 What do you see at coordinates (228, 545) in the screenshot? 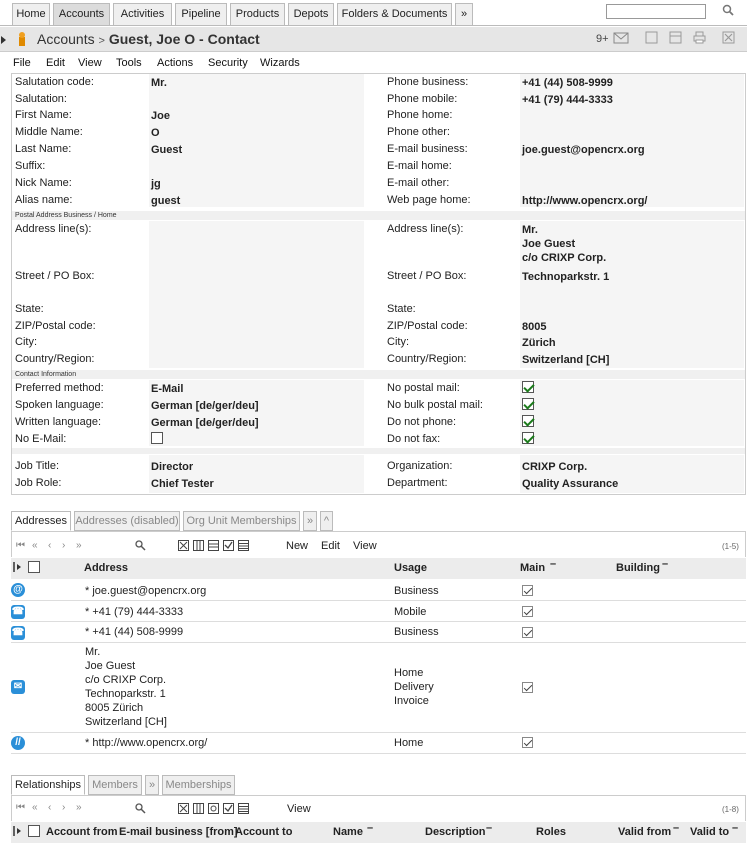
I see `select-all-icon` at bounding box center [228, 545].